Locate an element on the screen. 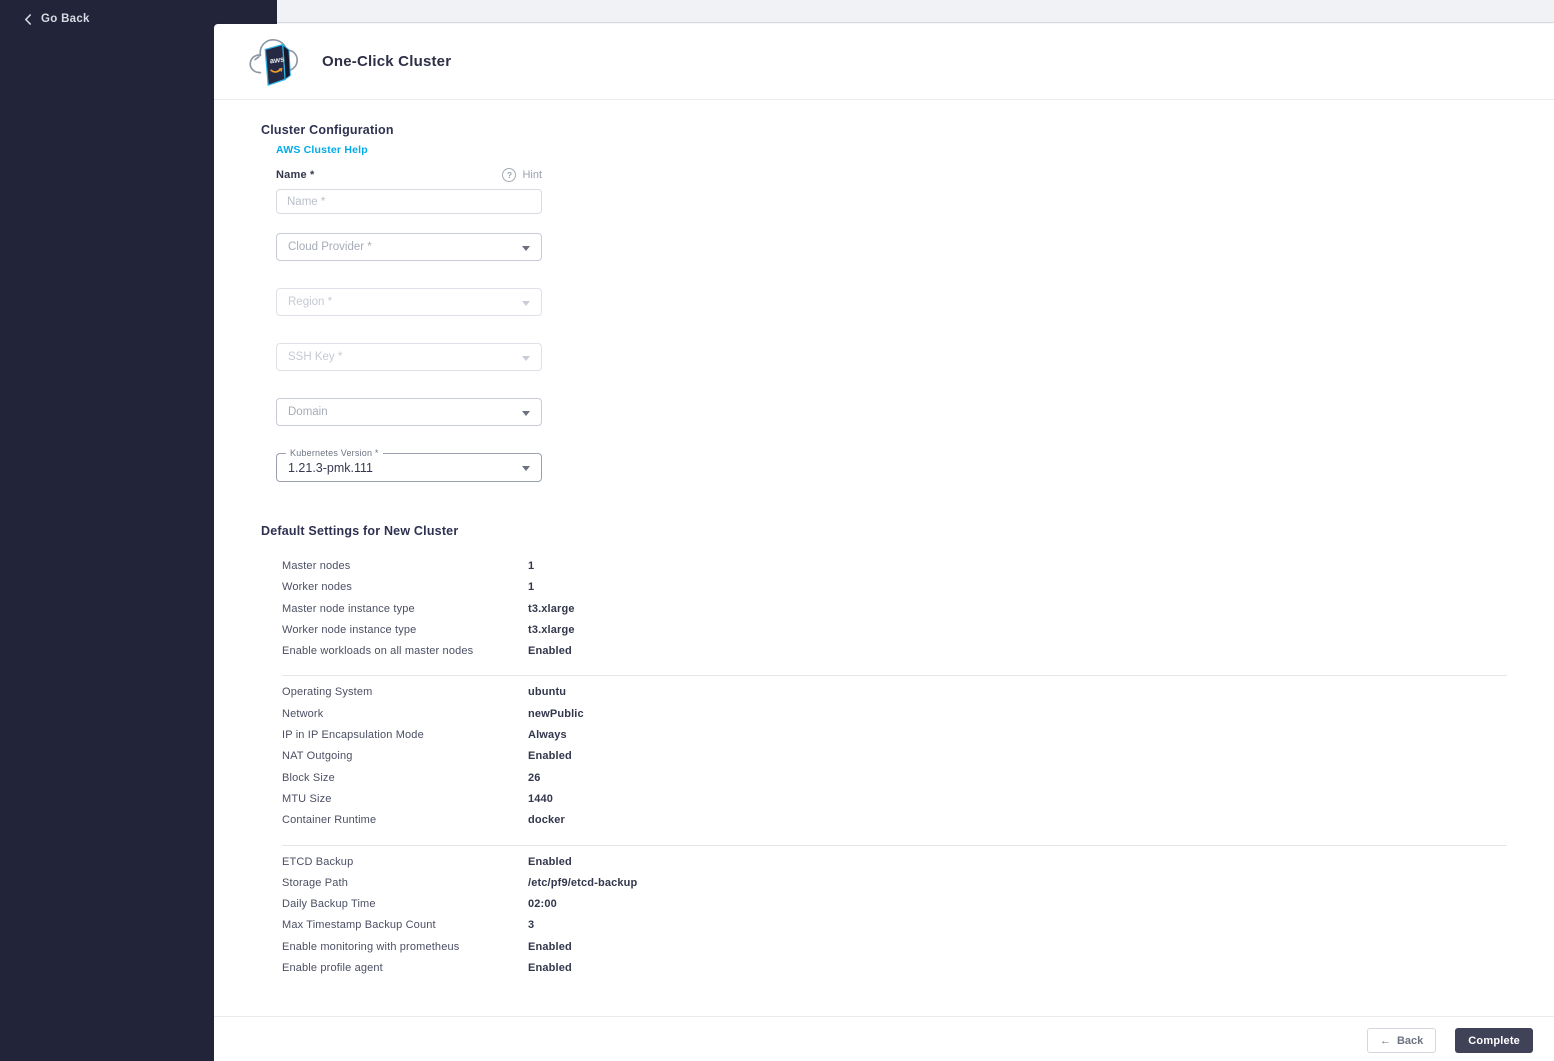 The width and height of the screenshot is (1554, 1061). settings-row-label: Block Size is located at coordinates (308, 777).